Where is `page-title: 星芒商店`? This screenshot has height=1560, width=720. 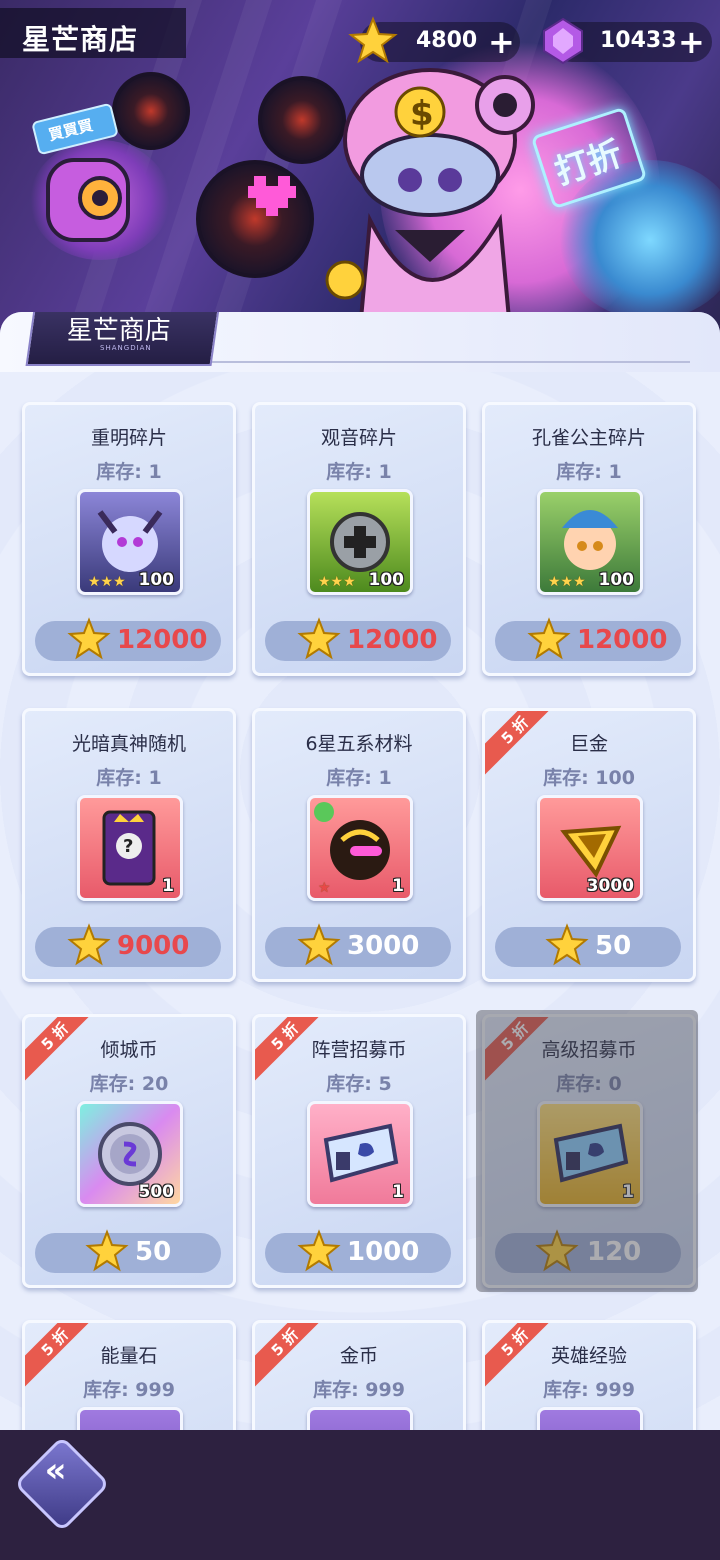
page-title: 星芒商店 is located at coordinates (80, 39).